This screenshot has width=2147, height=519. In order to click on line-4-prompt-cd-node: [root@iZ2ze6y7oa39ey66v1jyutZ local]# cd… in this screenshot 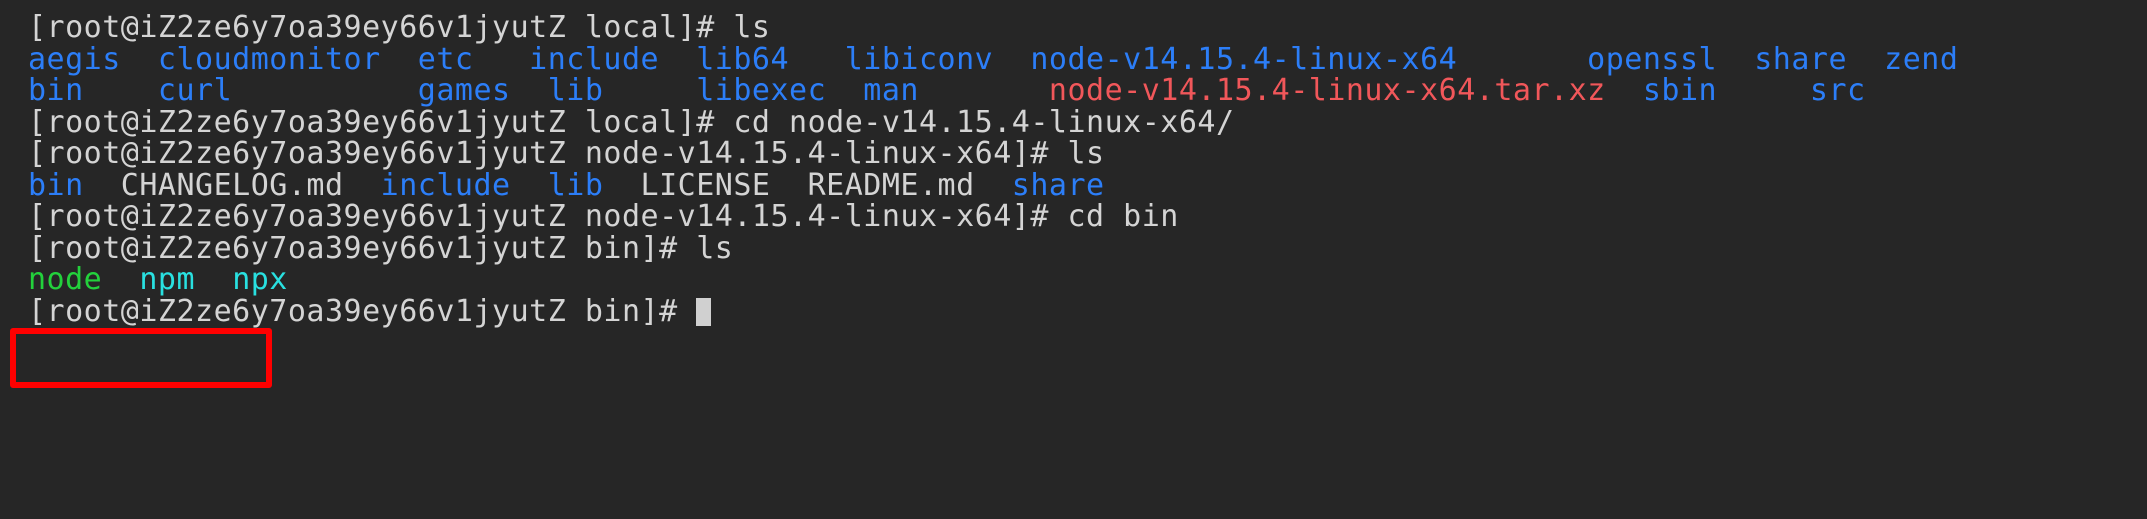, I will do `click(1073, 122)`.